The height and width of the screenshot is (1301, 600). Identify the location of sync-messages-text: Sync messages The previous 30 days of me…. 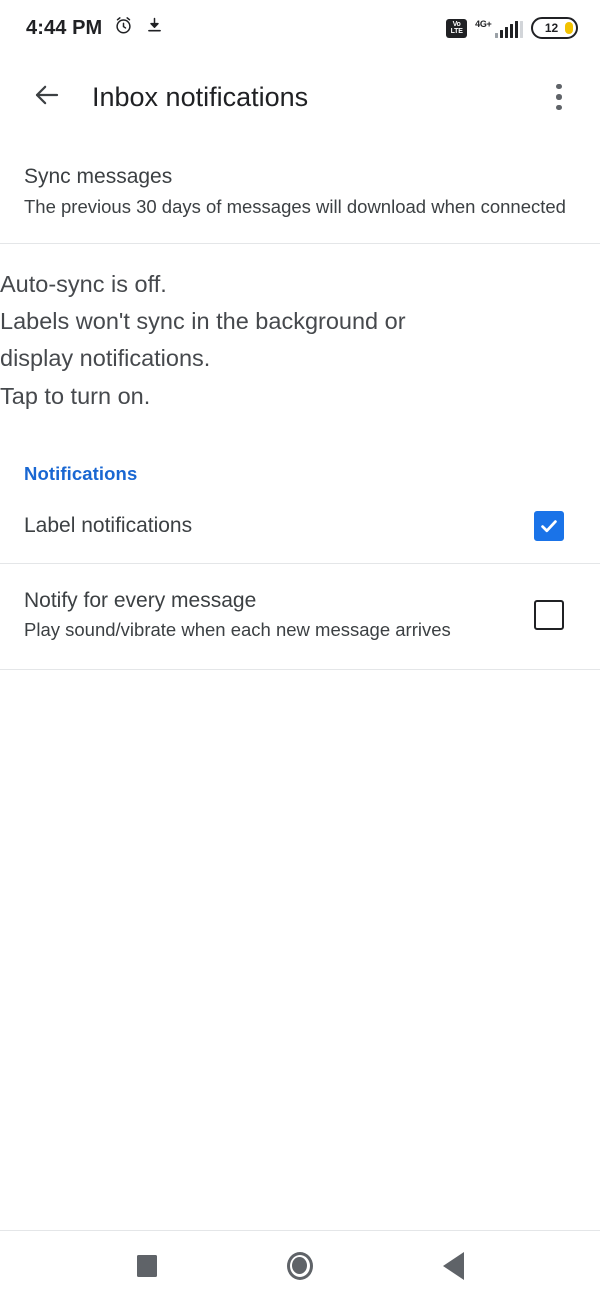
(300, 191).